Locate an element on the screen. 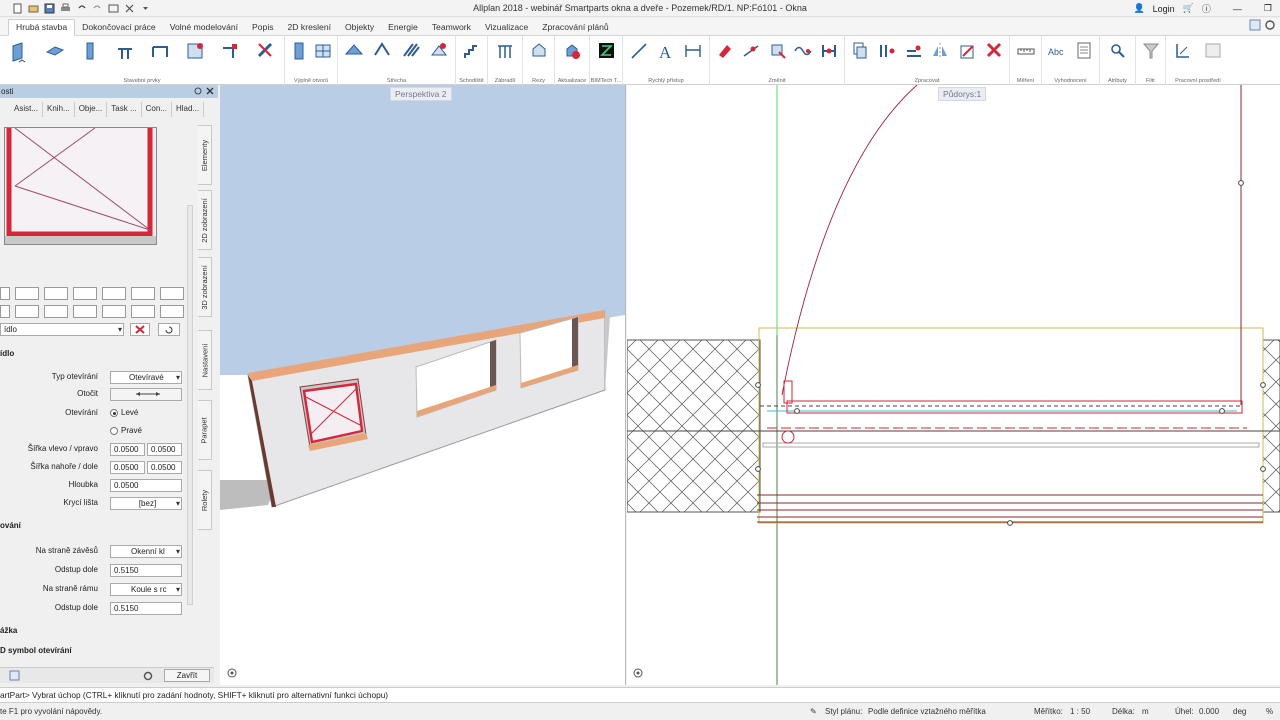 The height and width of the screenshot is (720, 1280). line-icon is located at coordinates (639, 52).